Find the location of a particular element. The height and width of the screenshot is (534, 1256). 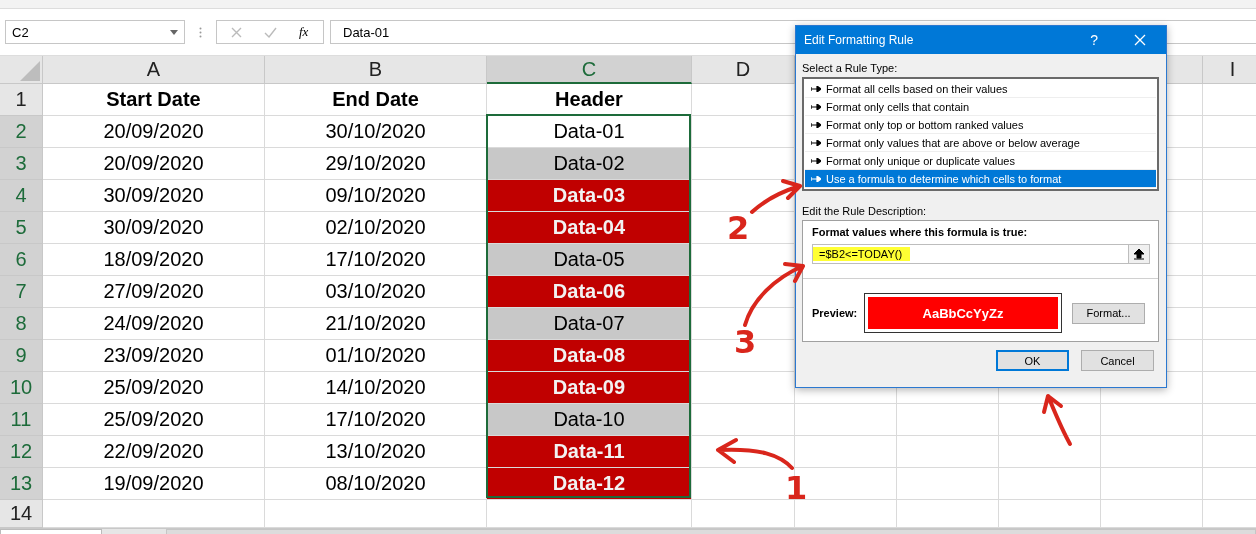

table-cell: Data-02 is located at coordinates (589, 164).